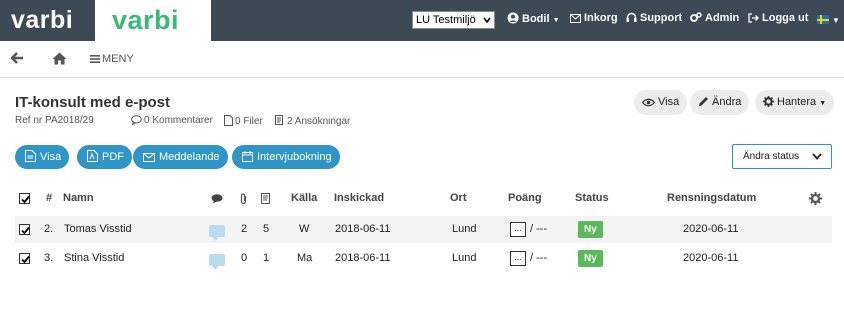 This screenshot has width=844, height=316. I want to click on home-icon, so click(59, 58).